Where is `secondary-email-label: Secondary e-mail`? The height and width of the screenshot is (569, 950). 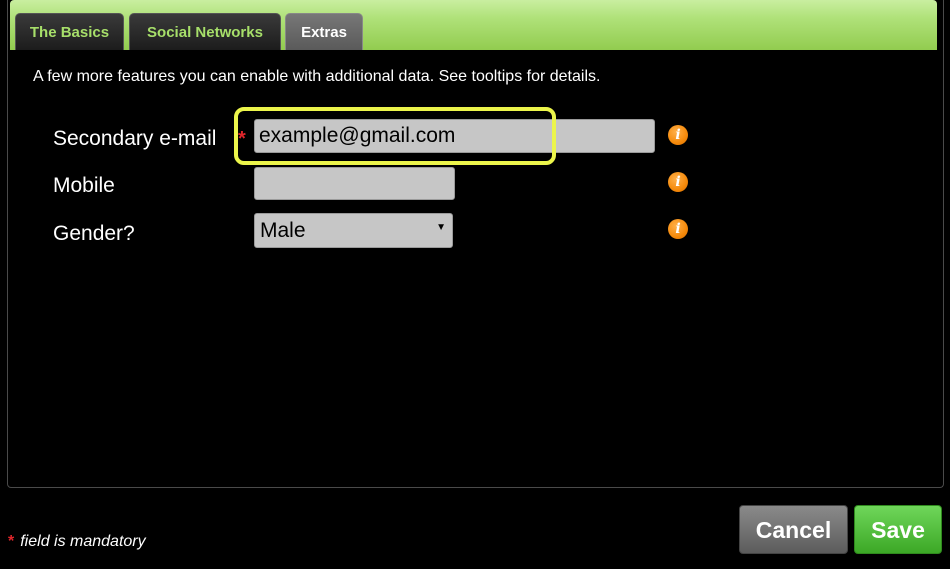 secondary-email-label: Secondary e-mail is located at coordinates (135, 138).